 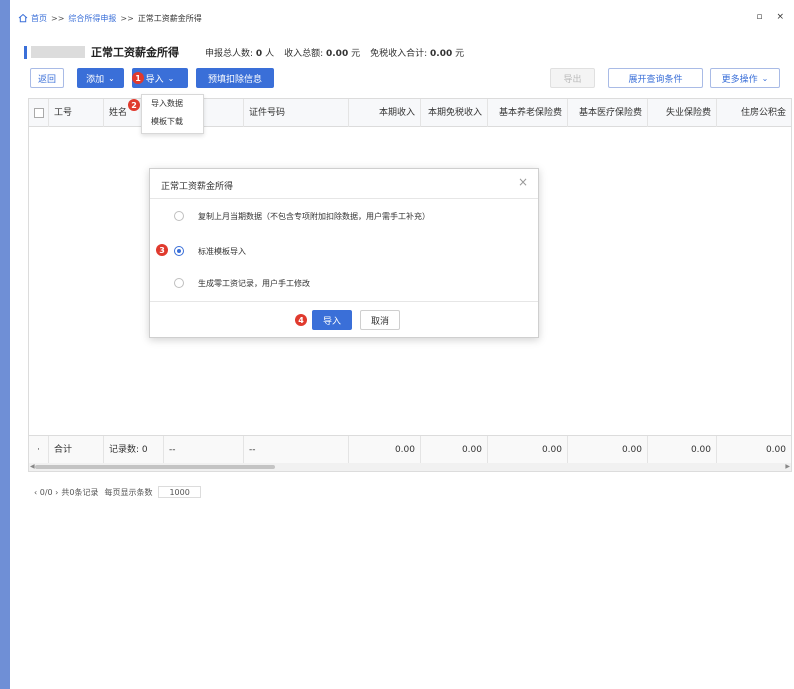 I want to click on export-button: 导出, so click(x=572, y=78).